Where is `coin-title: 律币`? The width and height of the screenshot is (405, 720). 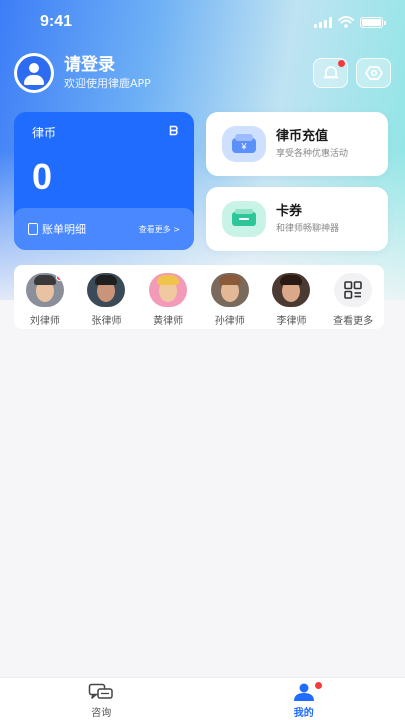 coin-title: 律币 is located at coordinates (44, 133).